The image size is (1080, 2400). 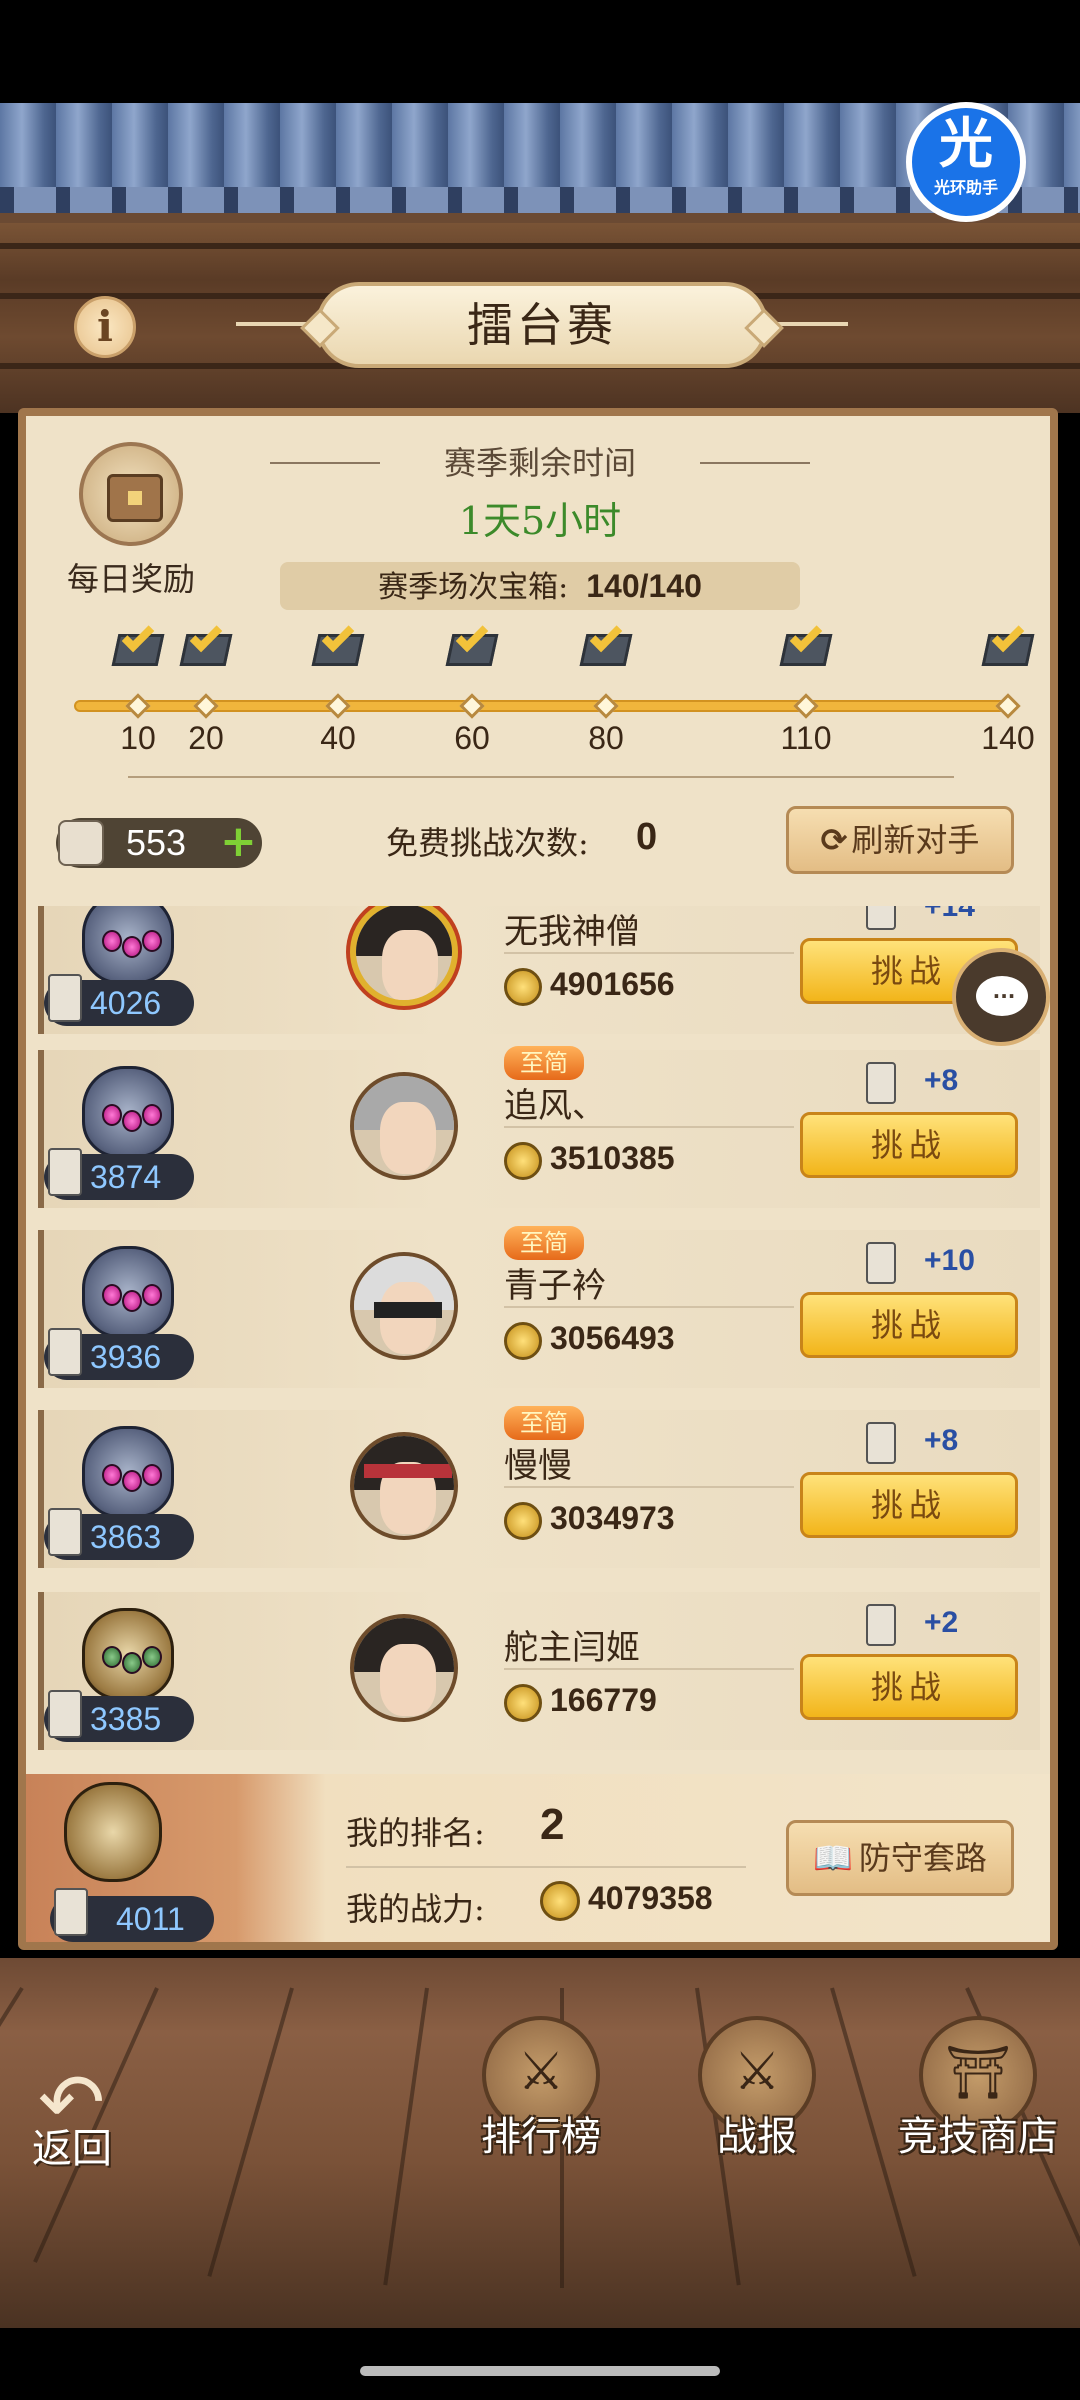 What do you see at coordinates (949, 914) in the screenshot?
I see `reward-value: +14` at bounding box center [949, 914].